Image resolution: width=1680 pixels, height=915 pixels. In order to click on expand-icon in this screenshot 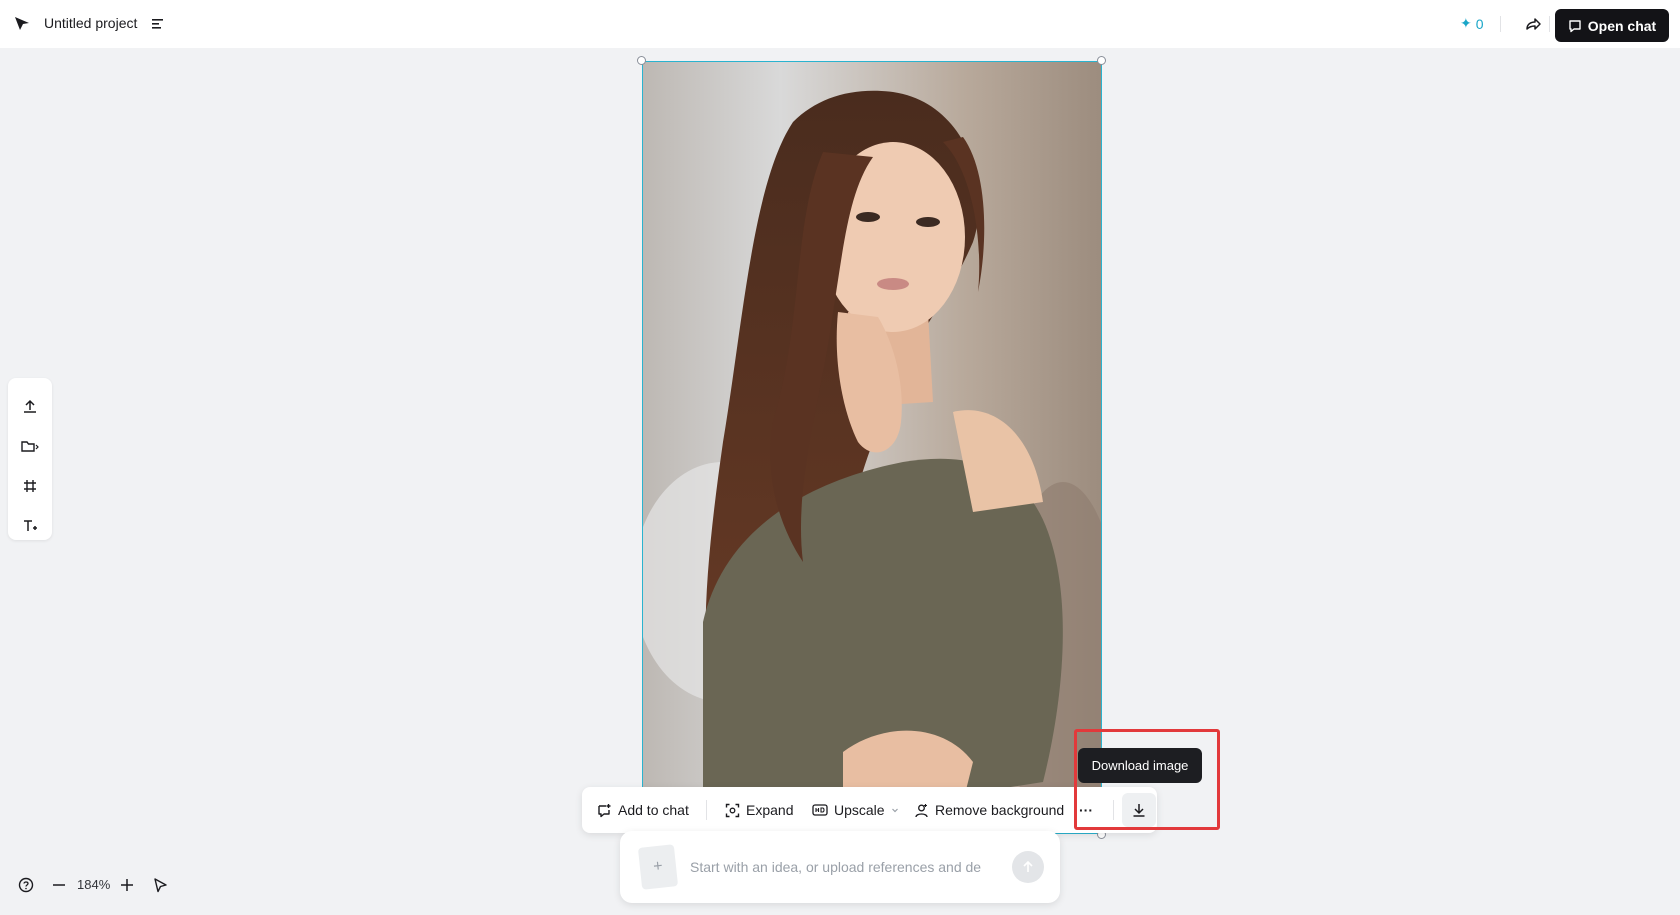, I will do `click(732, 810)`.